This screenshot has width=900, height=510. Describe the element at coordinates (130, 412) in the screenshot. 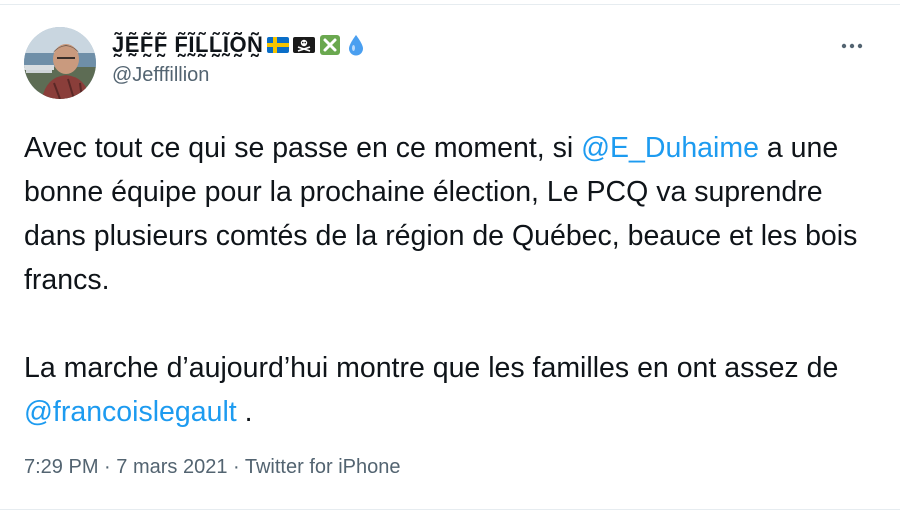

I see `mention-link-francoislegault: @francoislegault` at that location.